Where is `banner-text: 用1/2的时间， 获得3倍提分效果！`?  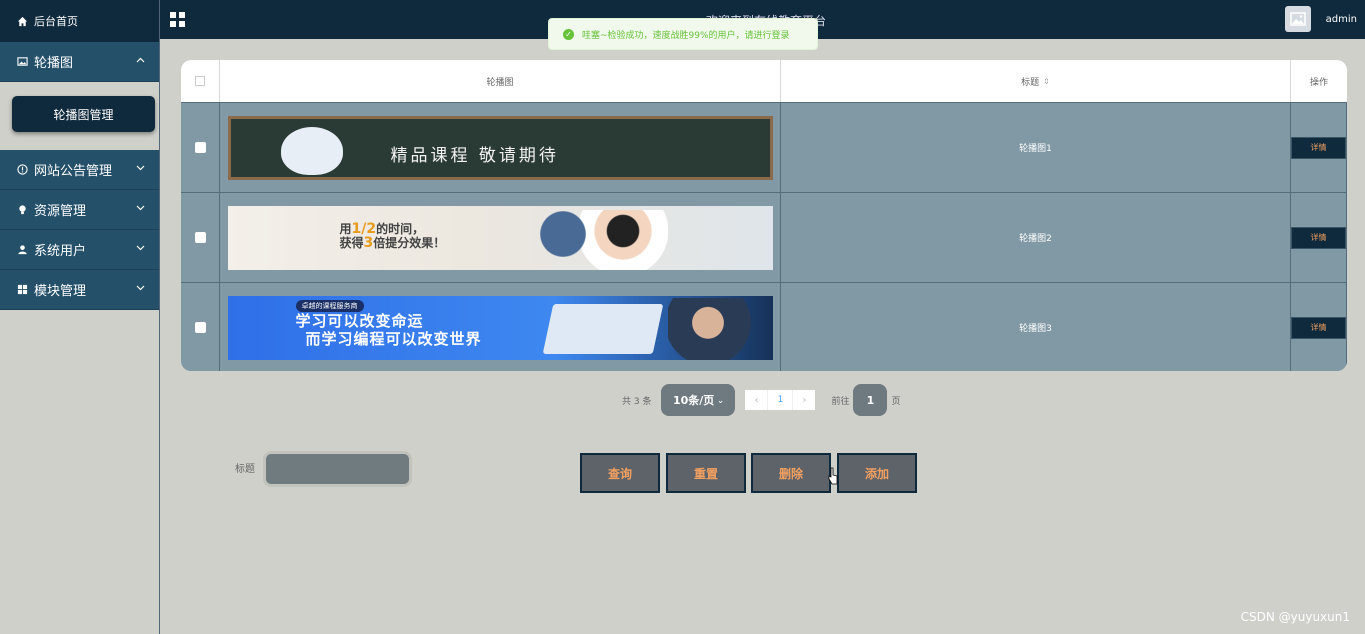
banner-text: 用1/2的时间， 获得3倍提分效果！ is located at coordinates (393, 236).